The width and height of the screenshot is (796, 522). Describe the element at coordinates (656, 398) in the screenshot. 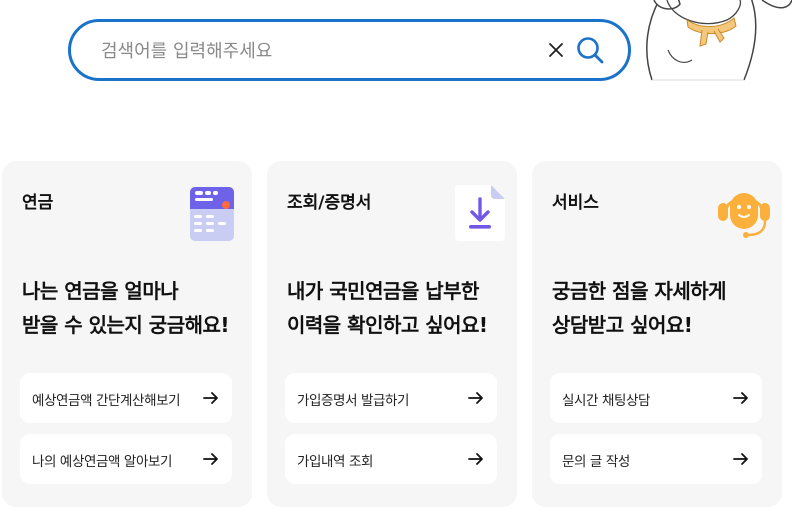

I see `link-button-live-chat: 실시간 채팅상담` at that location.